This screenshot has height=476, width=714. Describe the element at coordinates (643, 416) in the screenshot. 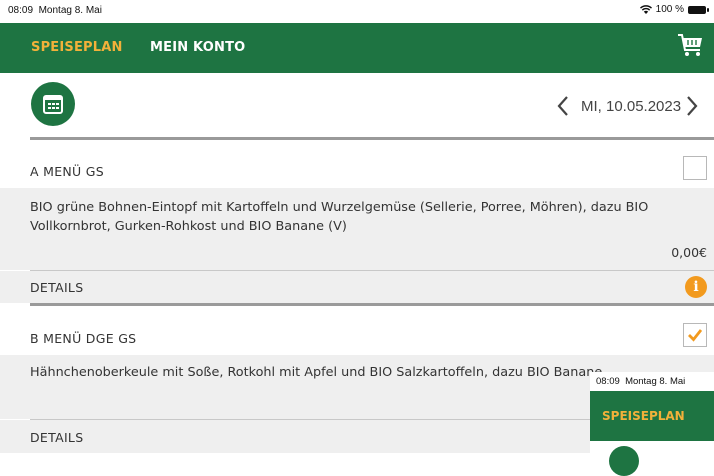

I see `thumbnail-tab-speiseplan: SPEISEPLAN` at that location.